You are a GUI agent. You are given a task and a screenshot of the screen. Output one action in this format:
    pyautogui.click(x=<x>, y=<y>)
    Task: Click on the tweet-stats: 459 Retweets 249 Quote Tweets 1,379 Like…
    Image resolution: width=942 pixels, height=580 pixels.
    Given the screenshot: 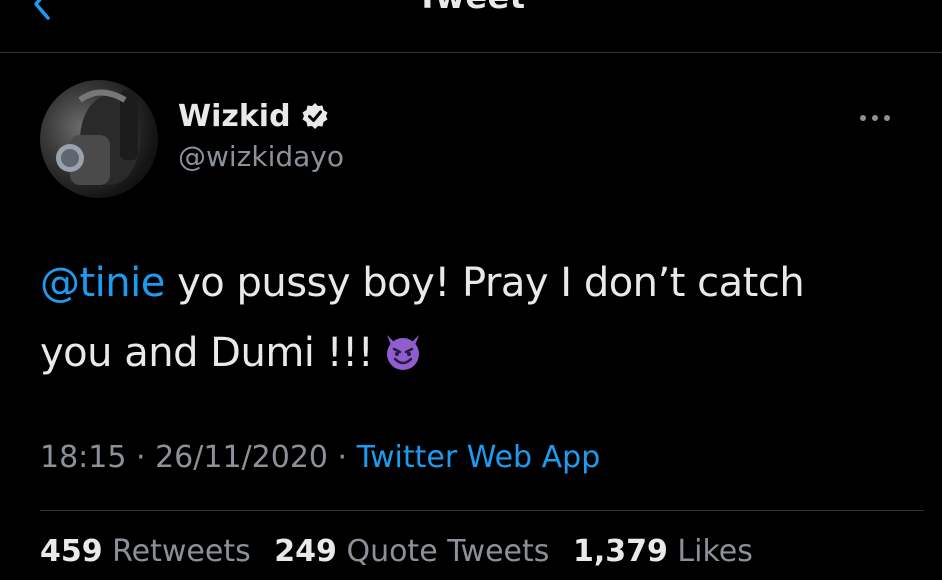 What is the action you would take?
    pyautogui.click(x=403, y=551)
    